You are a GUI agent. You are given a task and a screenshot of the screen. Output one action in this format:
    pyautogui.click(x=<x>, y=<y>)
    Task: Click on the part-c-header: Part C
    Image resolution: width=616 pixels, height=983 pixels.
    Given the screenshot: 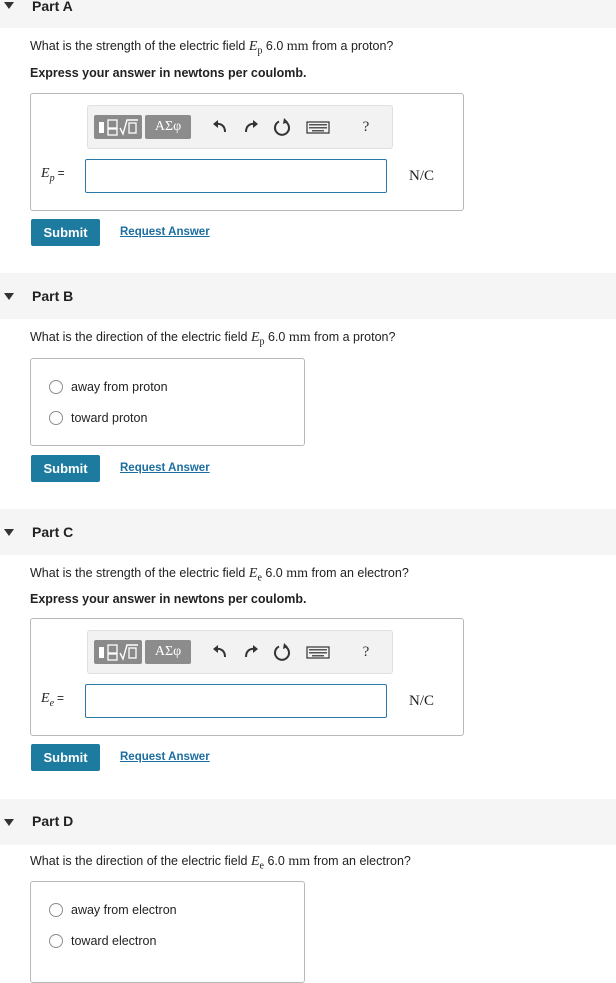 What is the action you would take?
    pyautogui.click(x=308, y=532)
    